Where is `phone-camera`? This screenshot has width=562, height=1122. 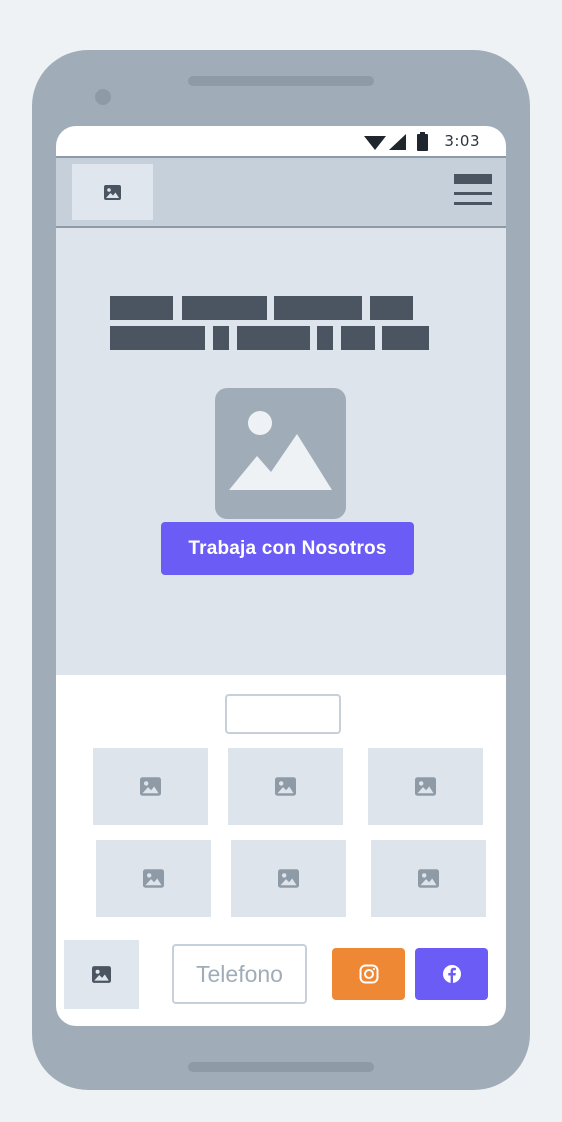
phone-camera is located at coordinates (103, 97).